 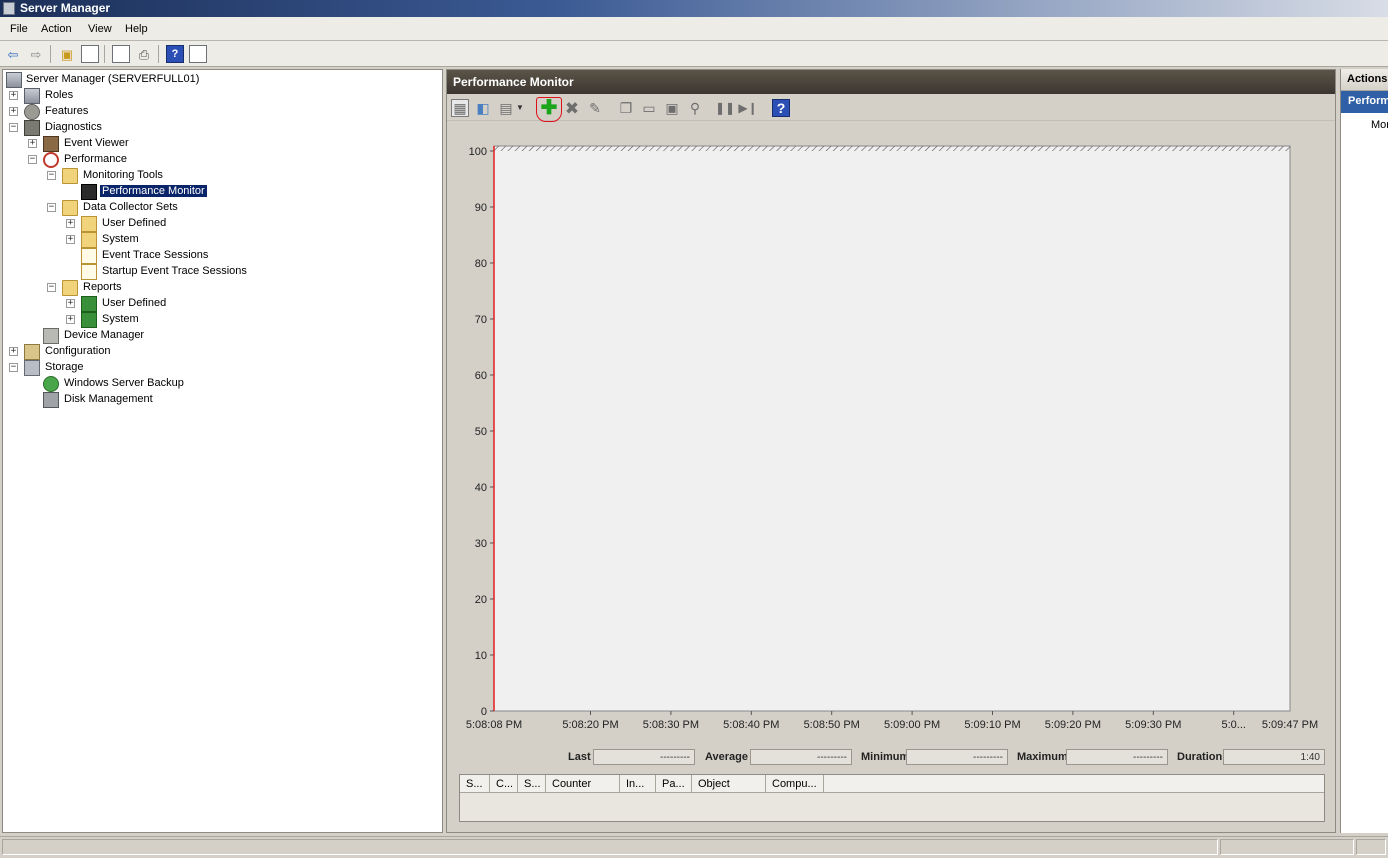 What do you see at coordinates (89, 240) in the screenshot?
I see `system-folder-icon` at bounding box center [89, 240].